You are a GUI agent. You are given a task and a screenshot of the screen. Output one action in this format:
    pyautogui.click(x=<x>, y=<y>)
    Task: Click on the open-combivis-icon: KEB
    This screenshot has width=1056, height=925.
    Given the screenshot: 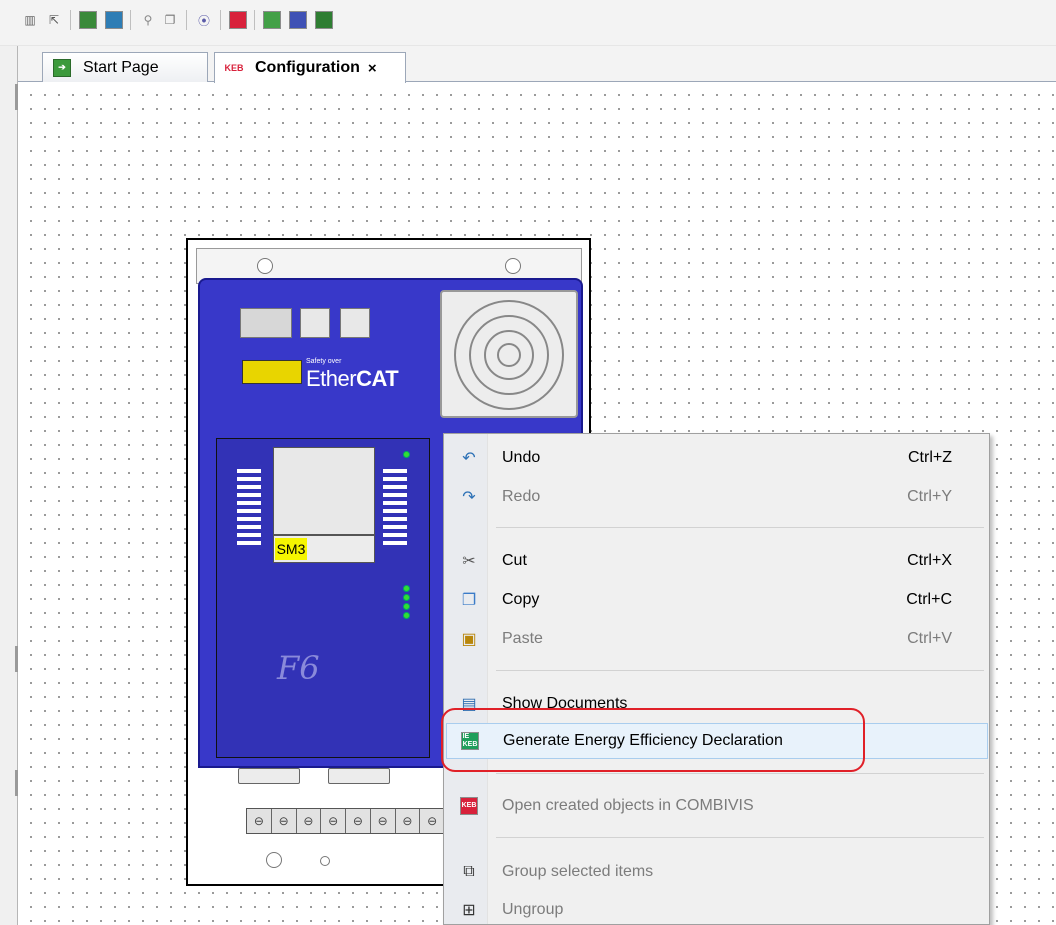 What is the action you would take?
    pyautogui.click(x=469, y=806)
    